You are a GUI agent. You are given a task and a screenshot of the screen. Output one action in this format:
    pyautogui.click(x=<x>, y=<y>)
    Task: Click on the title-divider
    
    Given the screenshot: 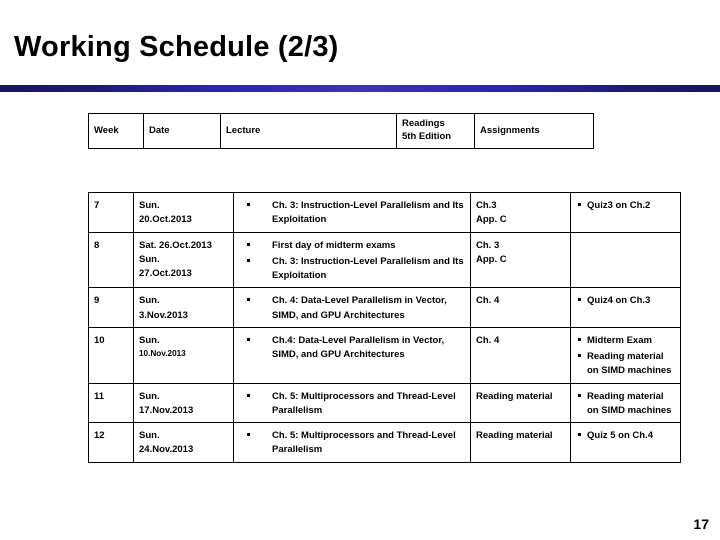 What is the action you would take?
    pyautogui.click(x=360, y=88)
    